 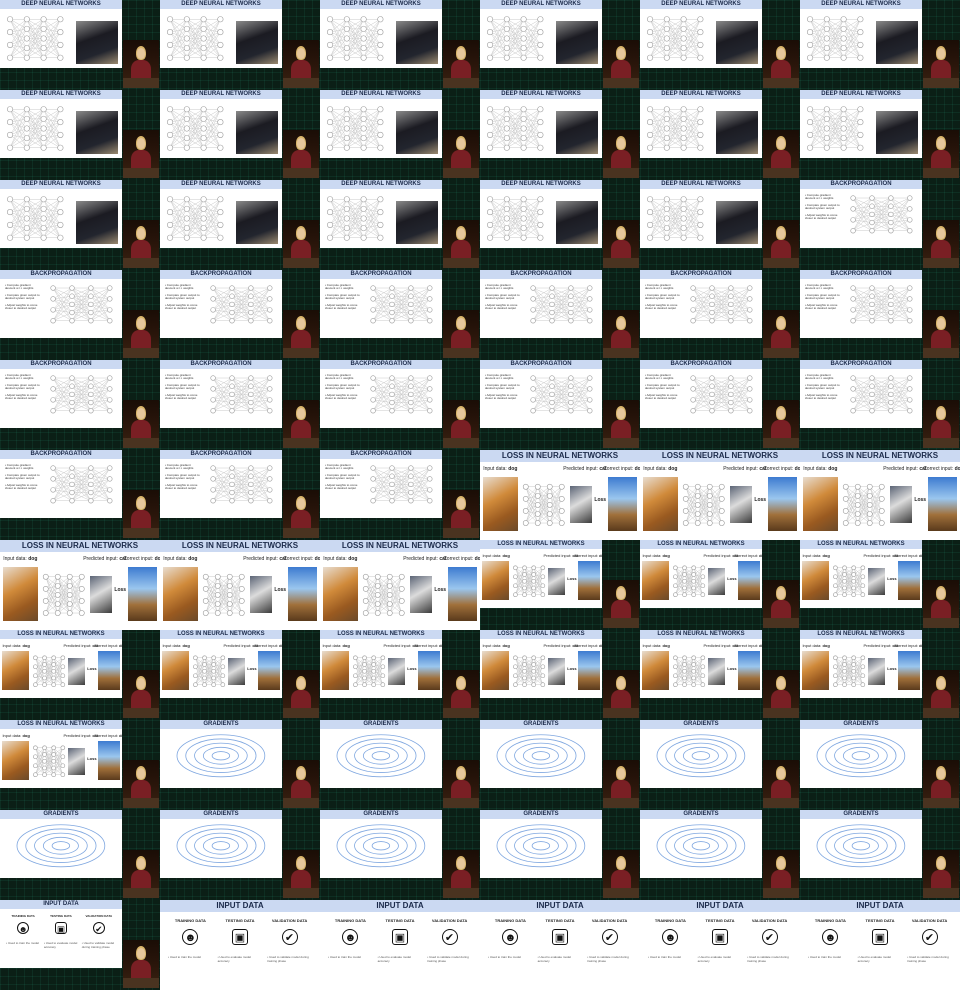 What do you see at coordinates (221, 844) in the screenshot?
I see `slide-grad: GRADIENTS` at bounding box center [221, 844].